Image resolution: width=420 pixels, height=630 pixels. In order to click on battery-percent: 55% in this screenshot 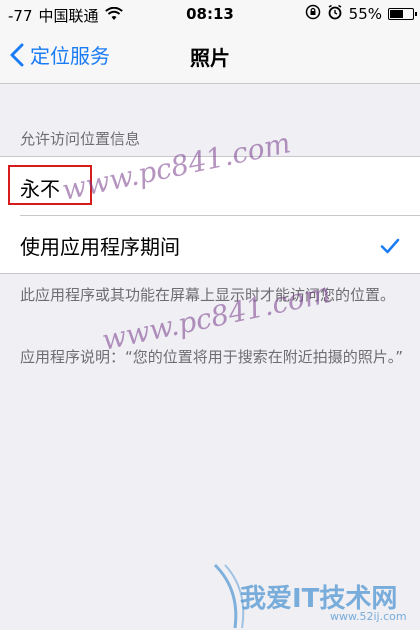, I will do `click(365, 14)`.